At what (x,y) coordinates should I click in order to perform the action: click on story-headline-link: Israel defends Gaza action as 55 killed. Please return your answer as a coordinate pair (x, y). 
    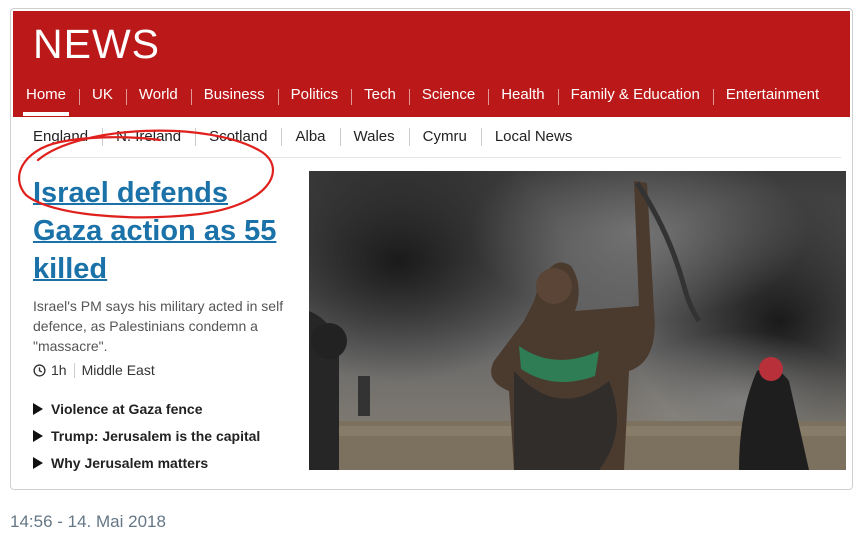
    Looking at the image, I should click on (163, 231).